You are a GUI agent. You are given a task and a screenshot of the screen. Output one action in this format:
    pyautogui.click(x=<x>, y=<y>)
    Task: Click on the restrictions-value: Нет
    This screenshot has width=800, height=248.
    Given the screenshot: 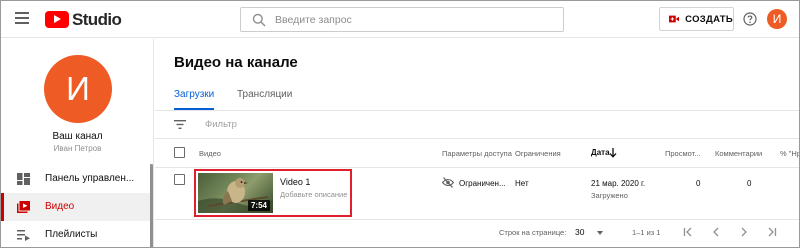 What is the action you would take?
    pyautogui.click(x=522, y=183)
    